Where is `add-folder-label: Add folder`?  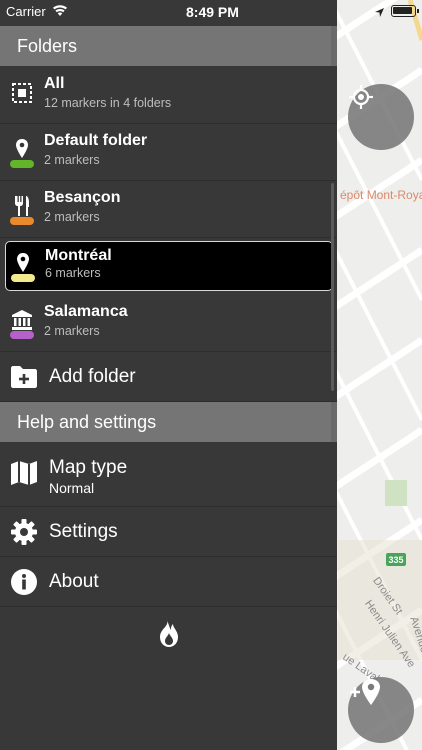 add-folder-label: Add folder is located at coordinates (92, 376).